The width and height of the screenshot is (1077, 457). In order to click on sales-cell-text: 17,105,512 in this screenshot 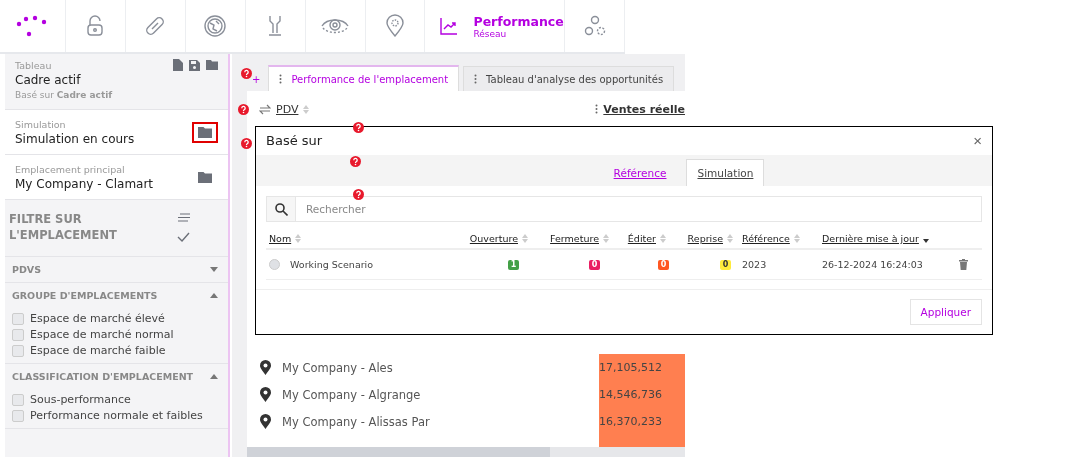, I will do `click(630, 367)`.